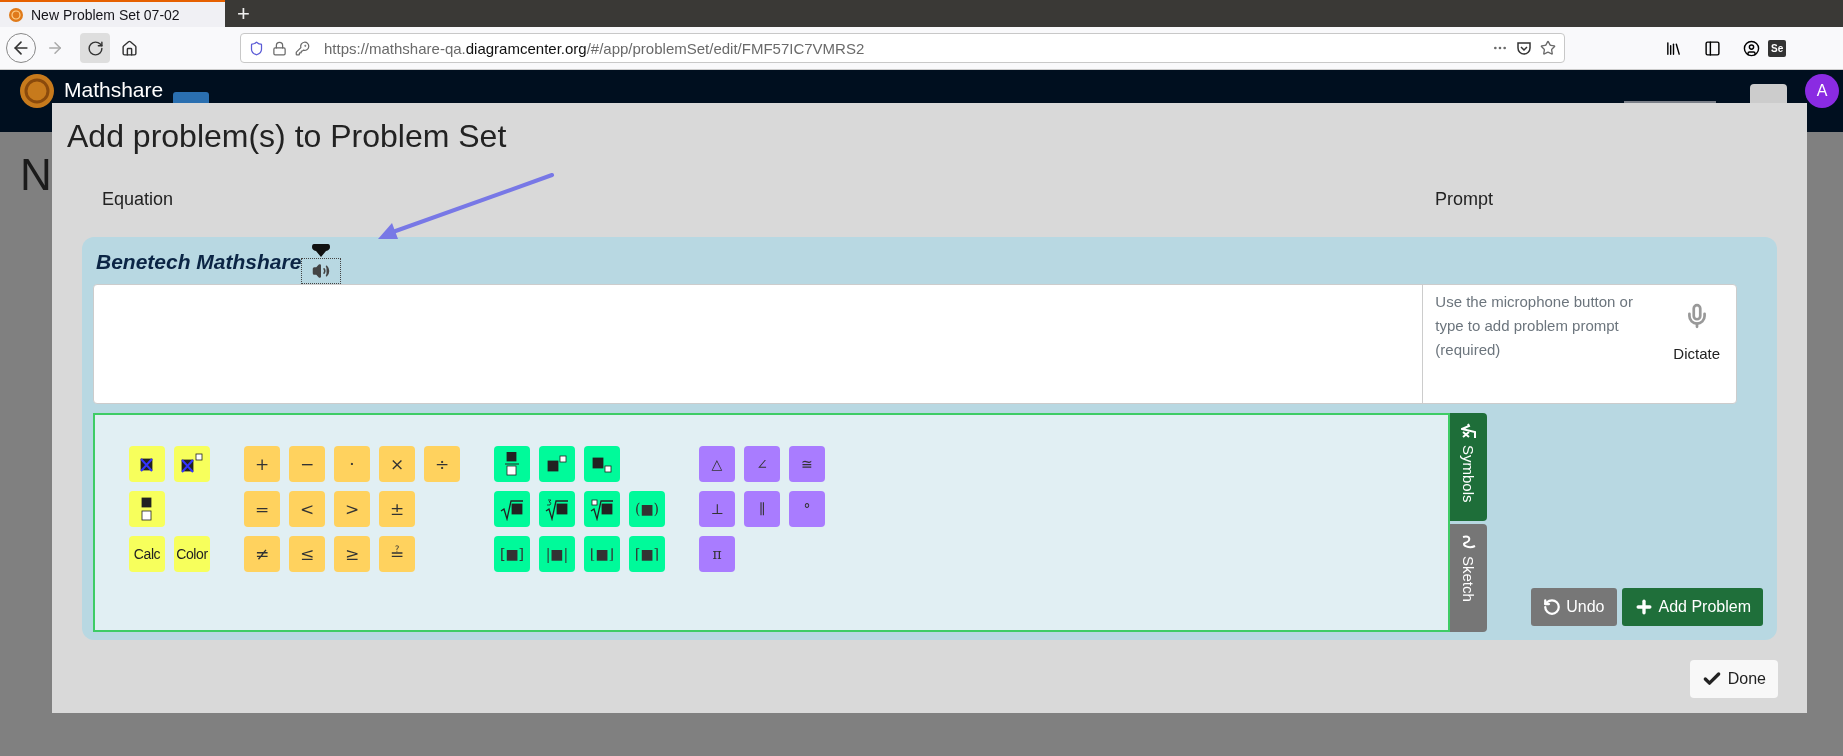 This screenshot has height=756, width=1843. What do you see at coordinates (807, 464) in the screenshot?
I see `math-key: ≅` at bounding box center [807, 464].